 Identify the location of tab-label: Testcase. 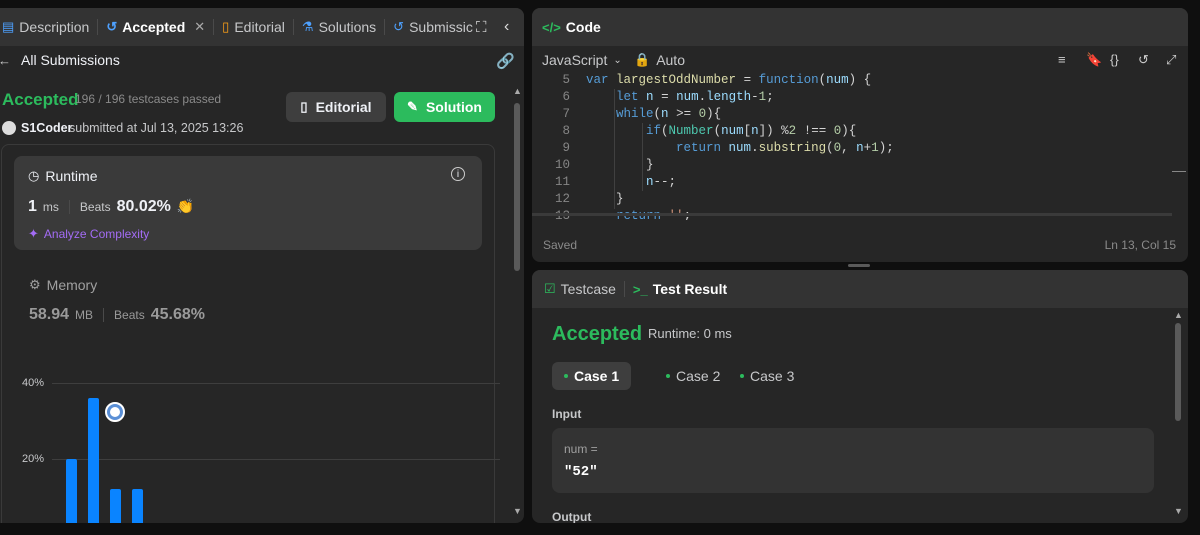
(588, 289).